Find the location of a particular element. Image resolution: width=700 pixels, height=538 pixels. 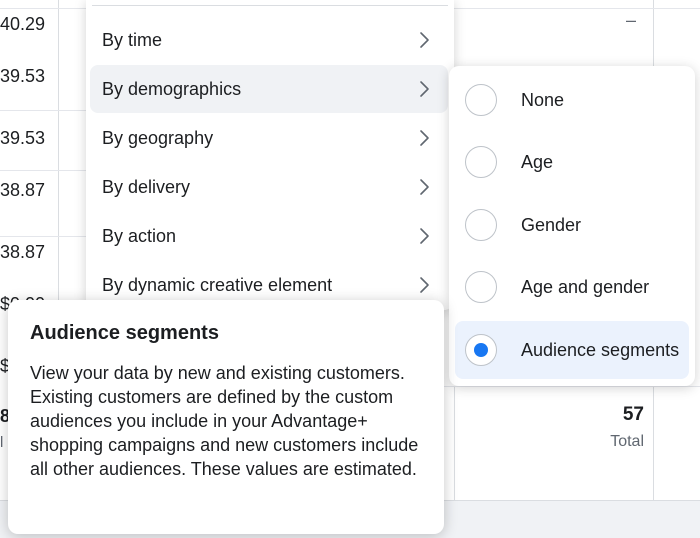

menu-item-label: By time is located at coordinates (132, 39).